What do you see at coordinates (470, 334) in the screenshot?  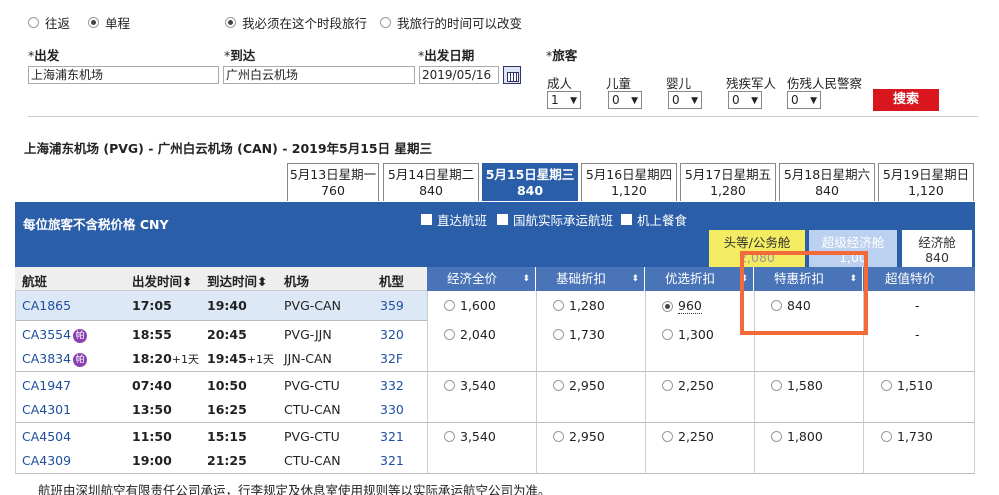 I see `fare-option: 2,040` at bounding box center [470, 334].